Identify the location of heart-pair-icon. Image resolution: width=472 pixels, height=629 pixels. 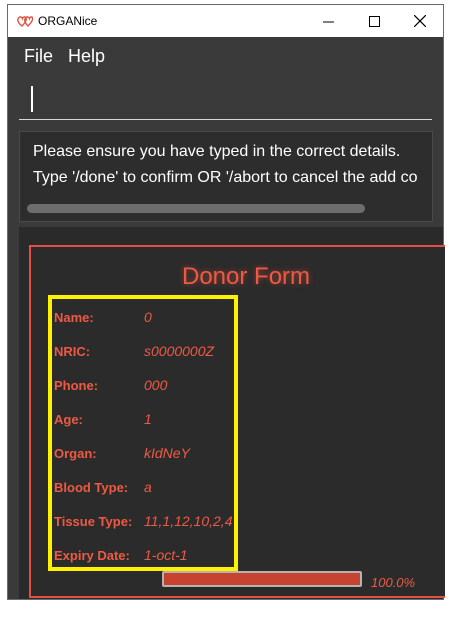
(25, 21).